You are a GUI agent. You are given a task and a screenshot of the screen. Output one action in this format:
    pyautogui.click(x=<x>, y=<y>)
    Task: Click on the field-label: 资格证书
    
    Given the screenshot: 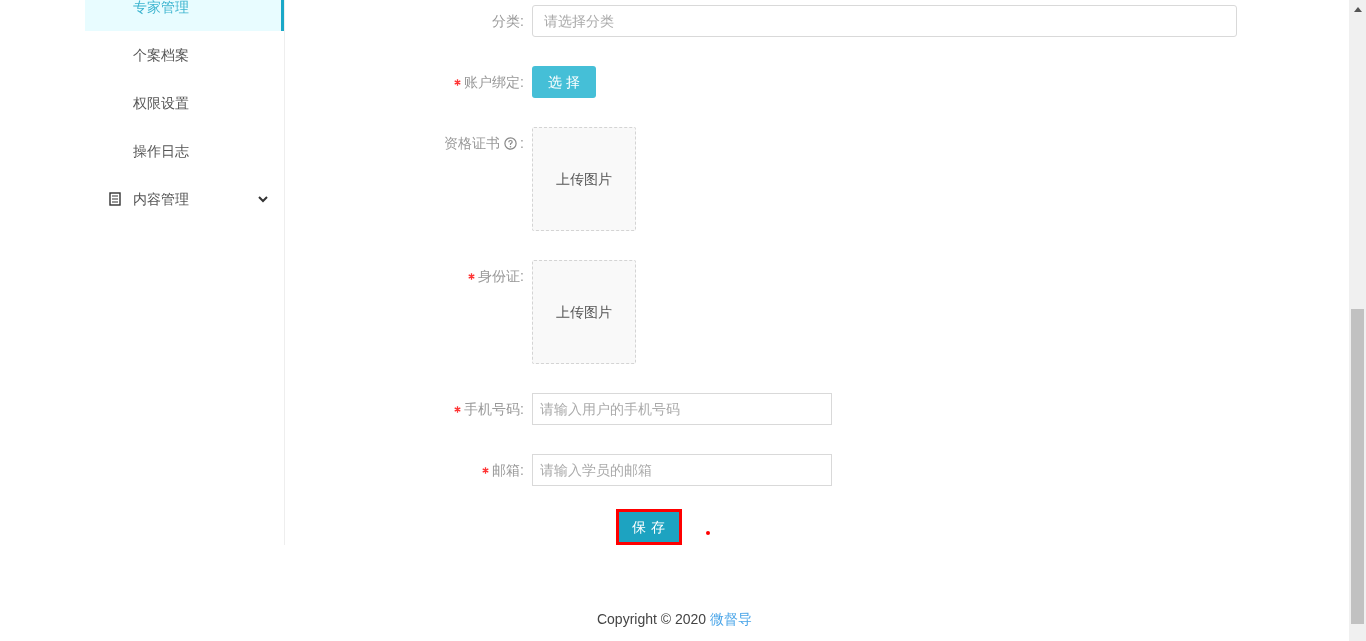 What is the action you would take?
    pyautogui.click(x=472, y=143)
    